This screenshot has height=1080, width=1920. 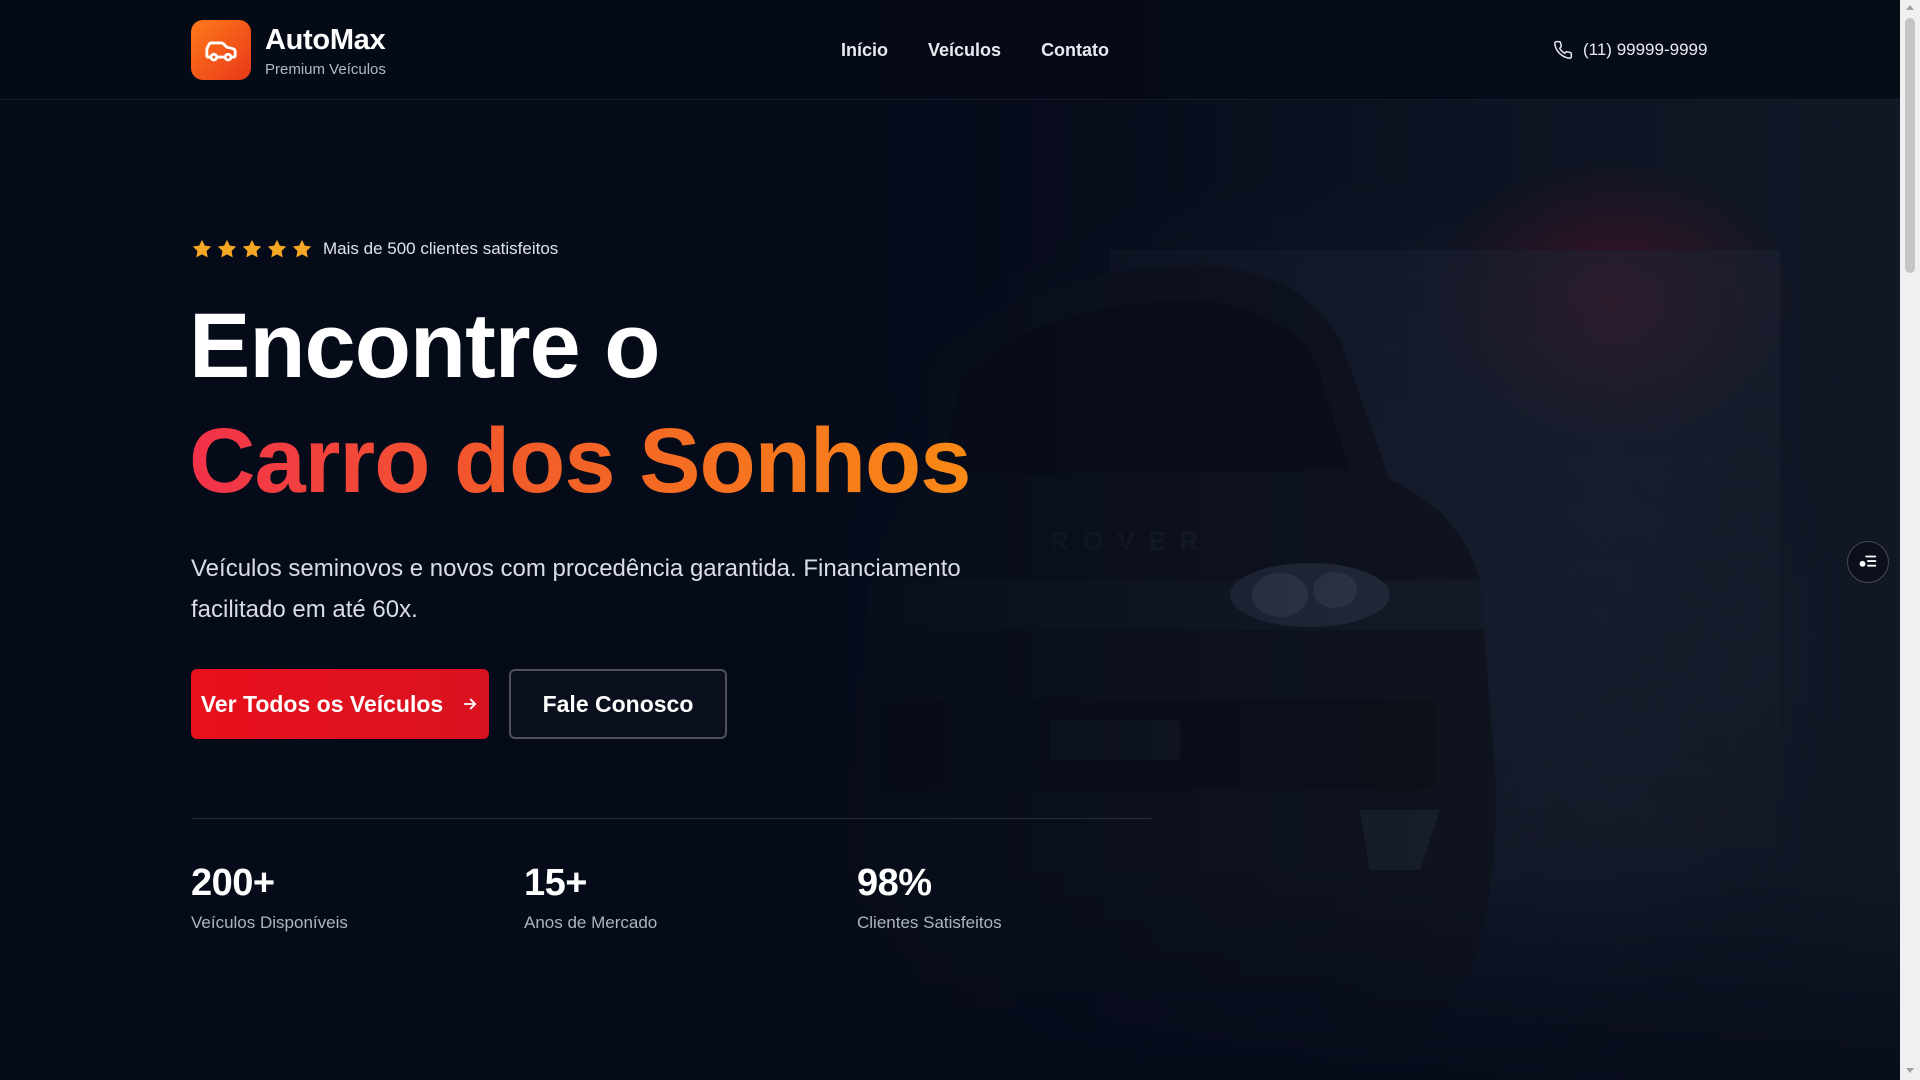 I want to click on stat-satisfaction: 98% Clientes Satisfeitos, so click(x=929, y=897).